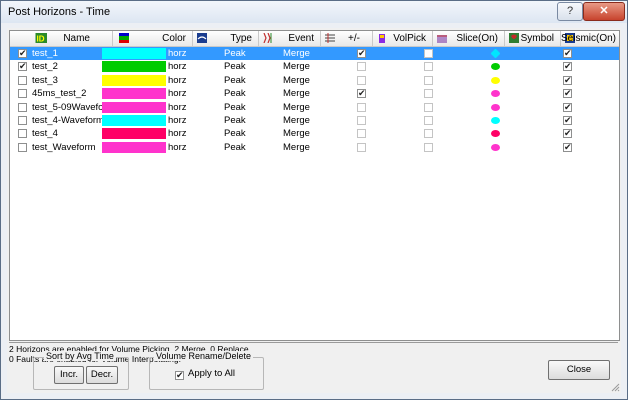 The height and width of the screenshot is (400, 628). What do you see at coordinates (267, 38) in the screenshot?
I see `event-waveform-icon` at bounding box center [267, 38].